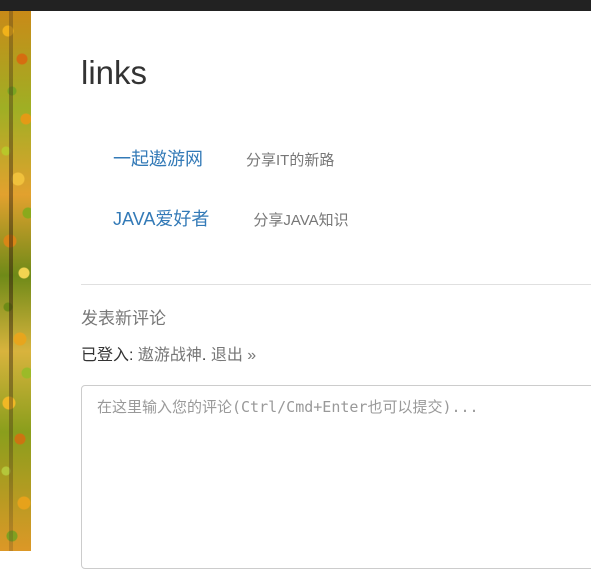 This screenshot has width=591, height=572. I want to click on comment-section-heading: 发表新评论, so click(123, 318).